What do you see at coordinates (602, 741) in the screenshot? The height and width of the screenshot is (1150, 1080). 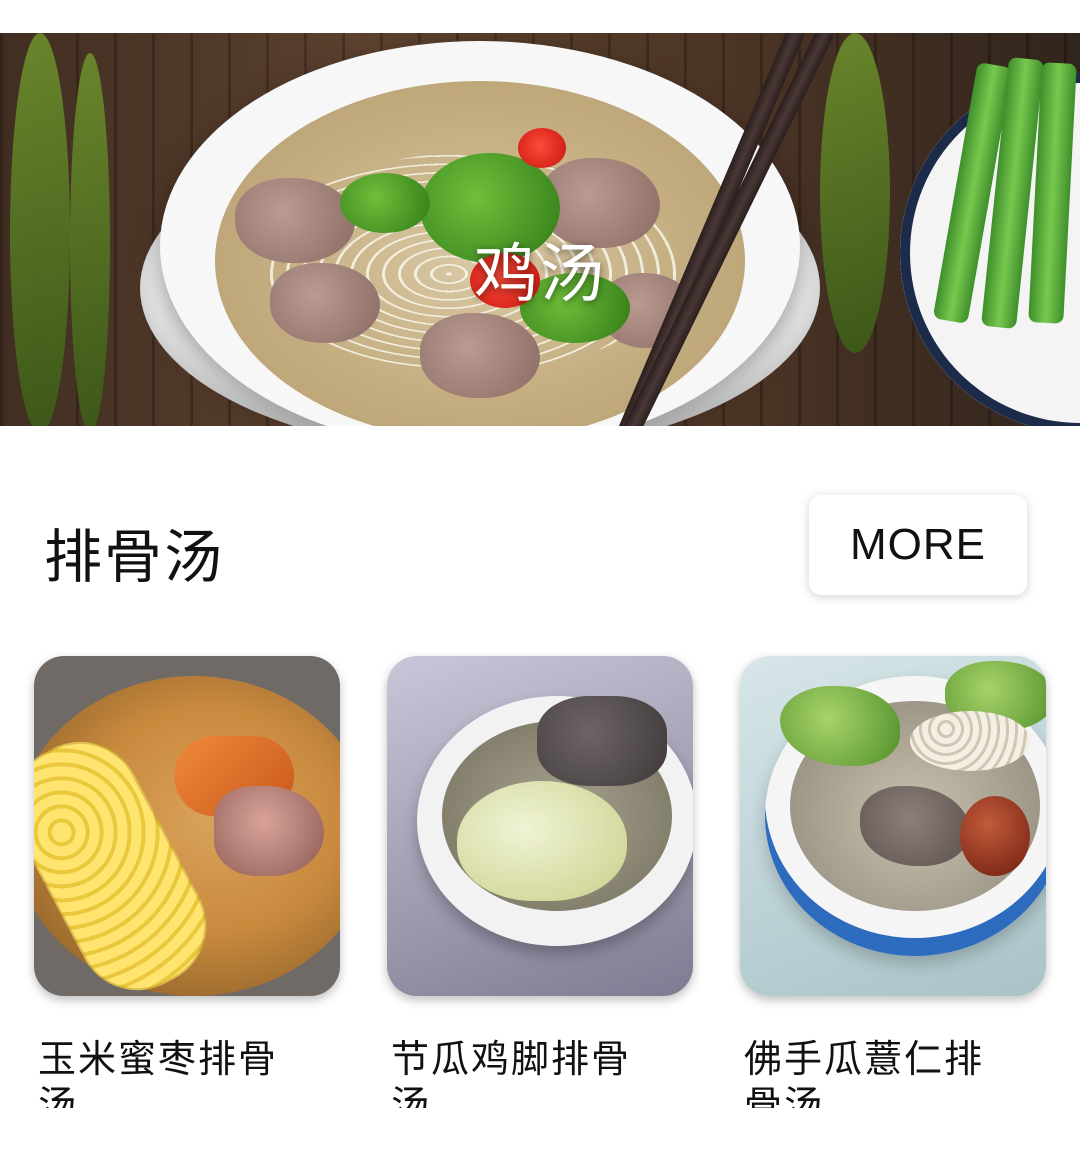 I see `chicken-feet` at bounding box center [602, 741].